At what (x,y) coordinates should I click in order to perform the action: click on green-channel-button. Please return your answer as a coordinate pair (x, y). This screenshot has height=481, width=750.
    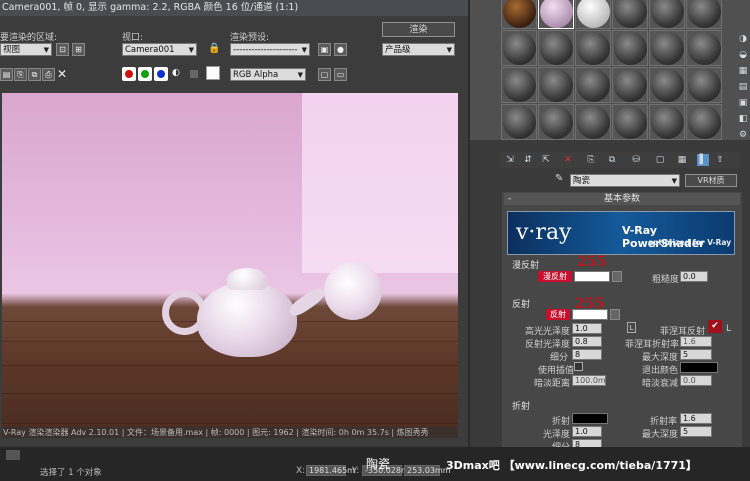
    Looking at the image, I should click on (145, 74).